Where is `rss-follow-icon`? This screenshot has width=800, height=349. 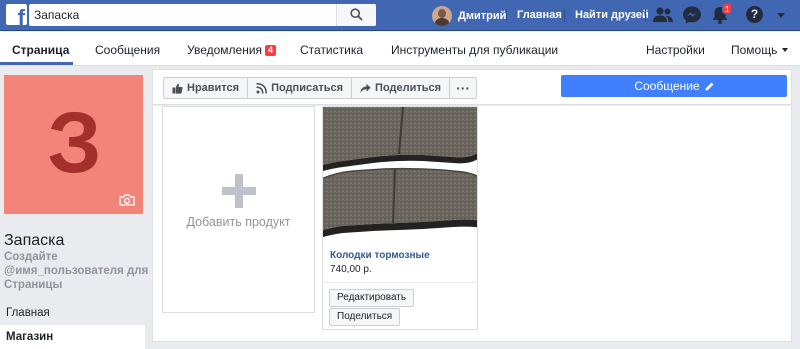 rss-follow-icon is located at coordinates (262, 88).